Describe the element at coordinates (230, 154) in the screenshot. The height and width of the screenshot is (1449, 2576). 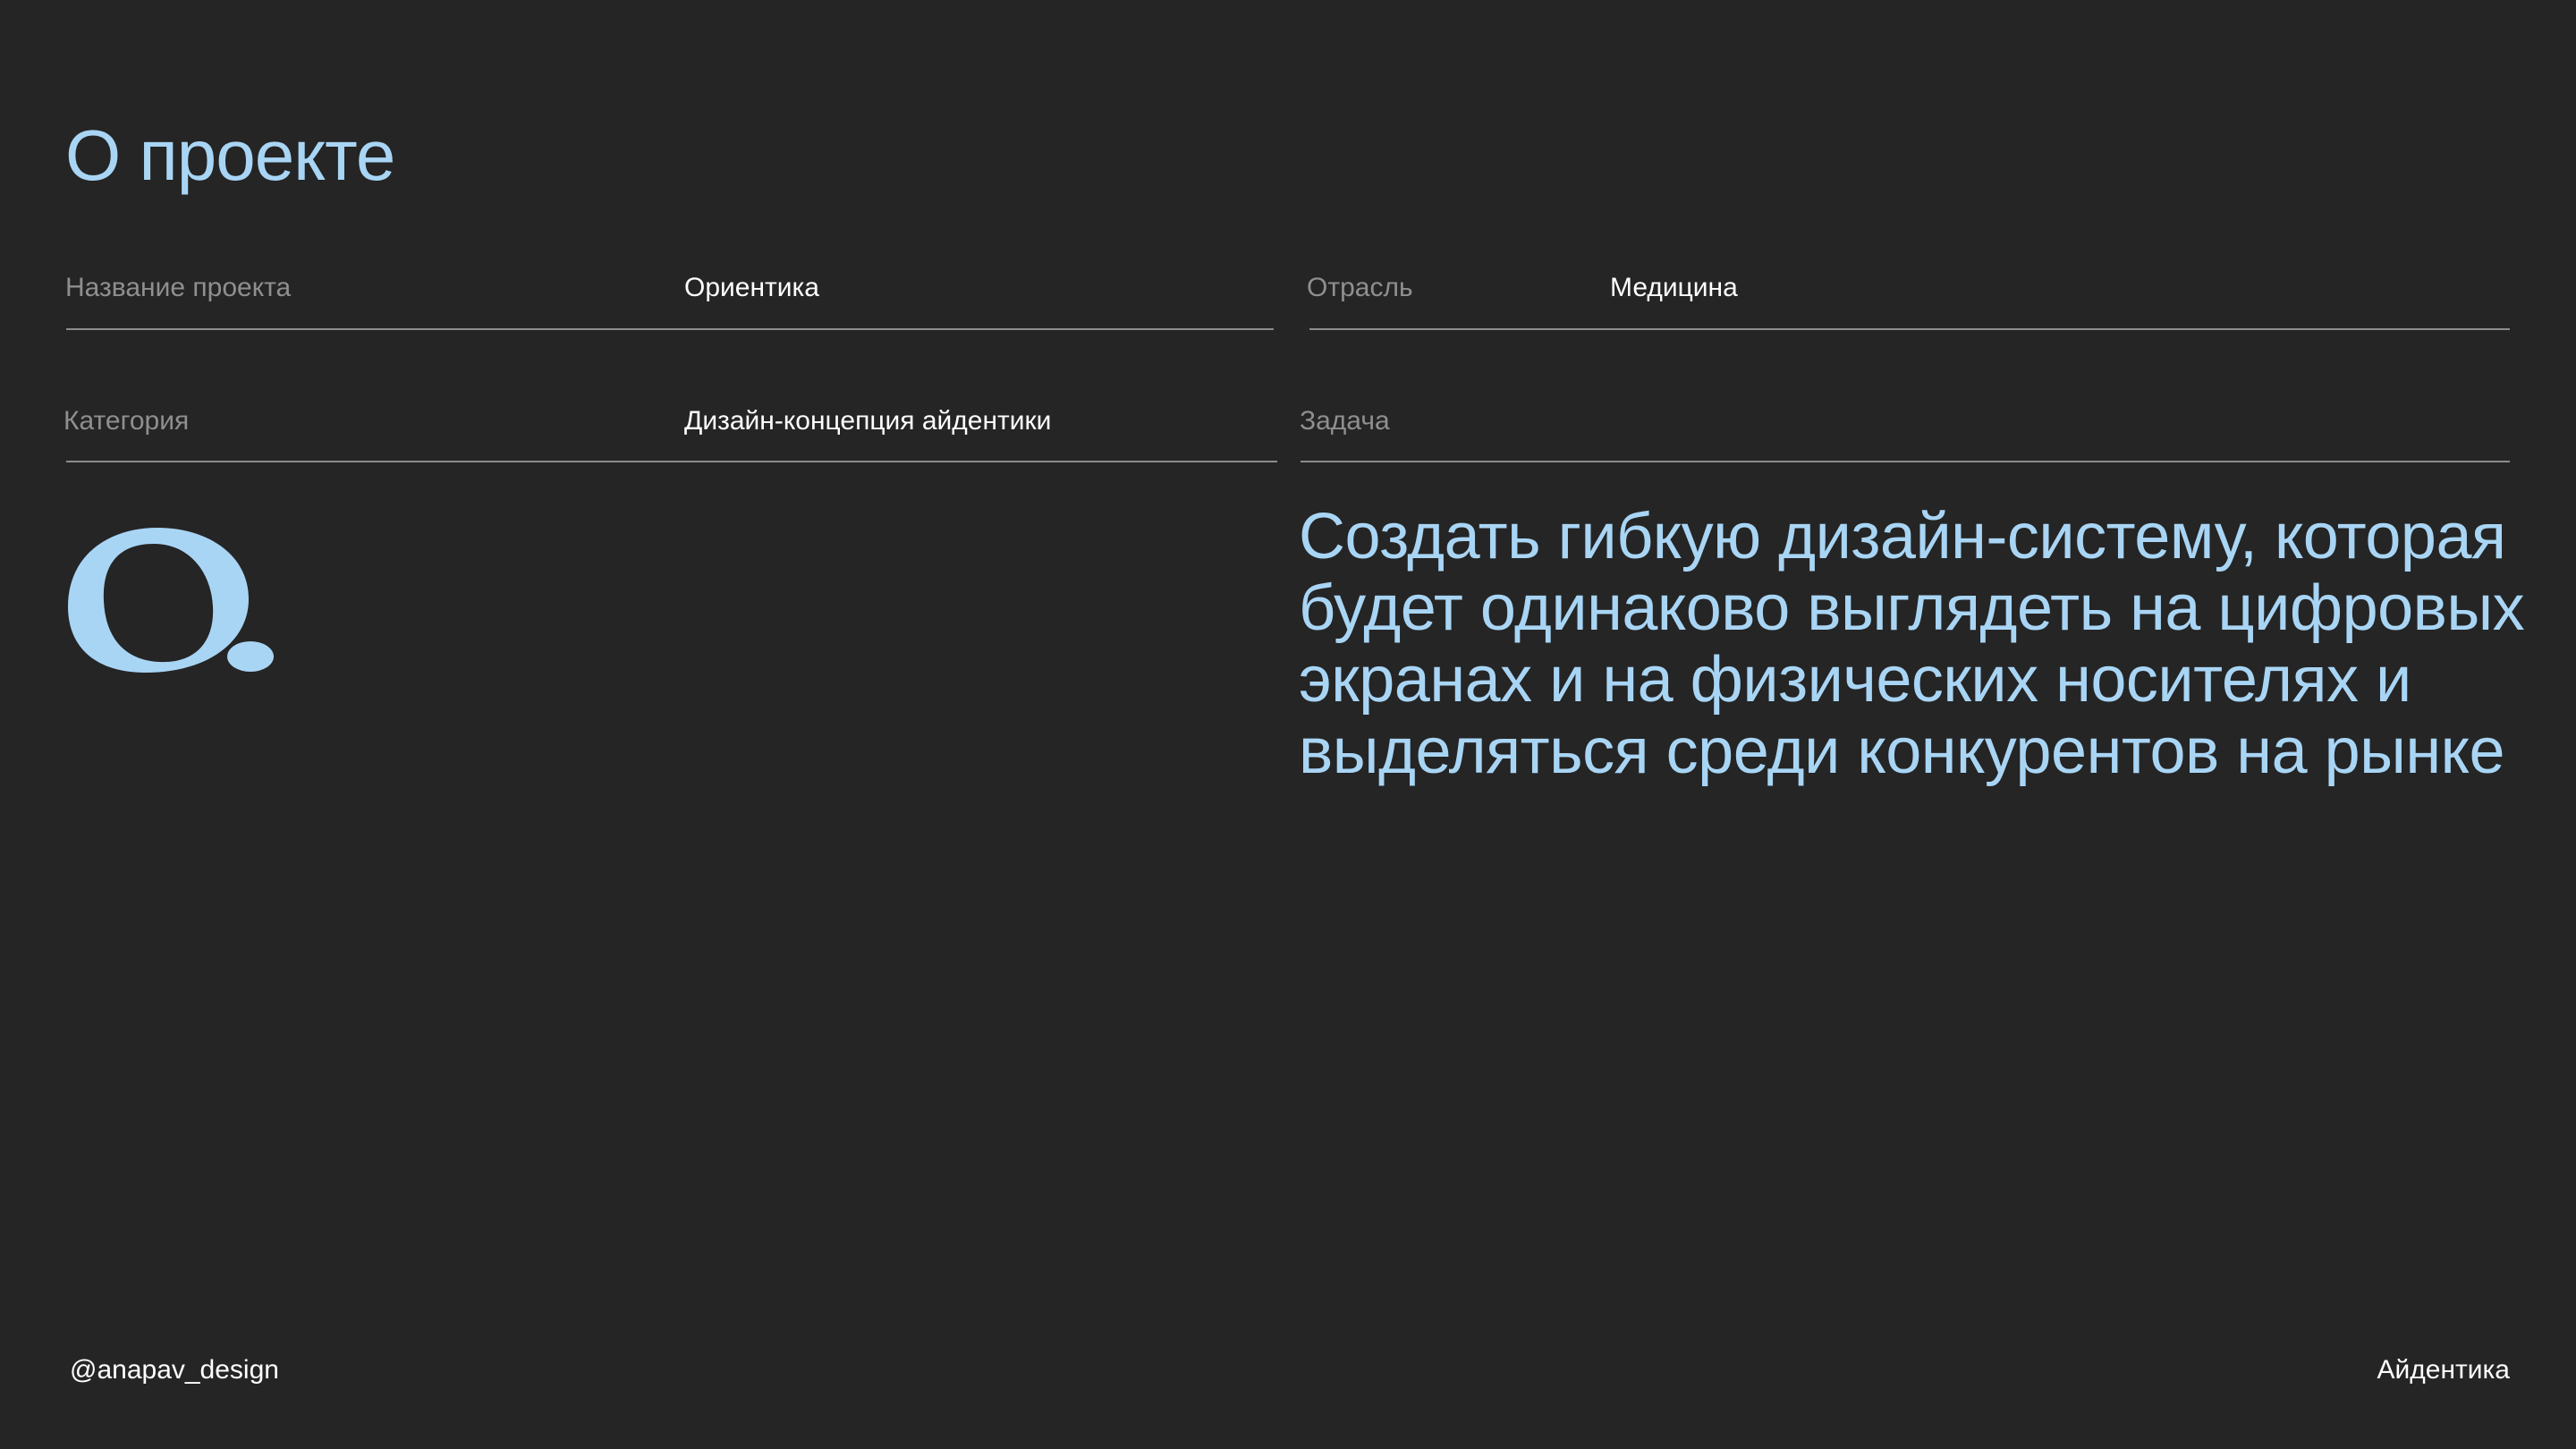
I see `page-title: О проекте` at that location.